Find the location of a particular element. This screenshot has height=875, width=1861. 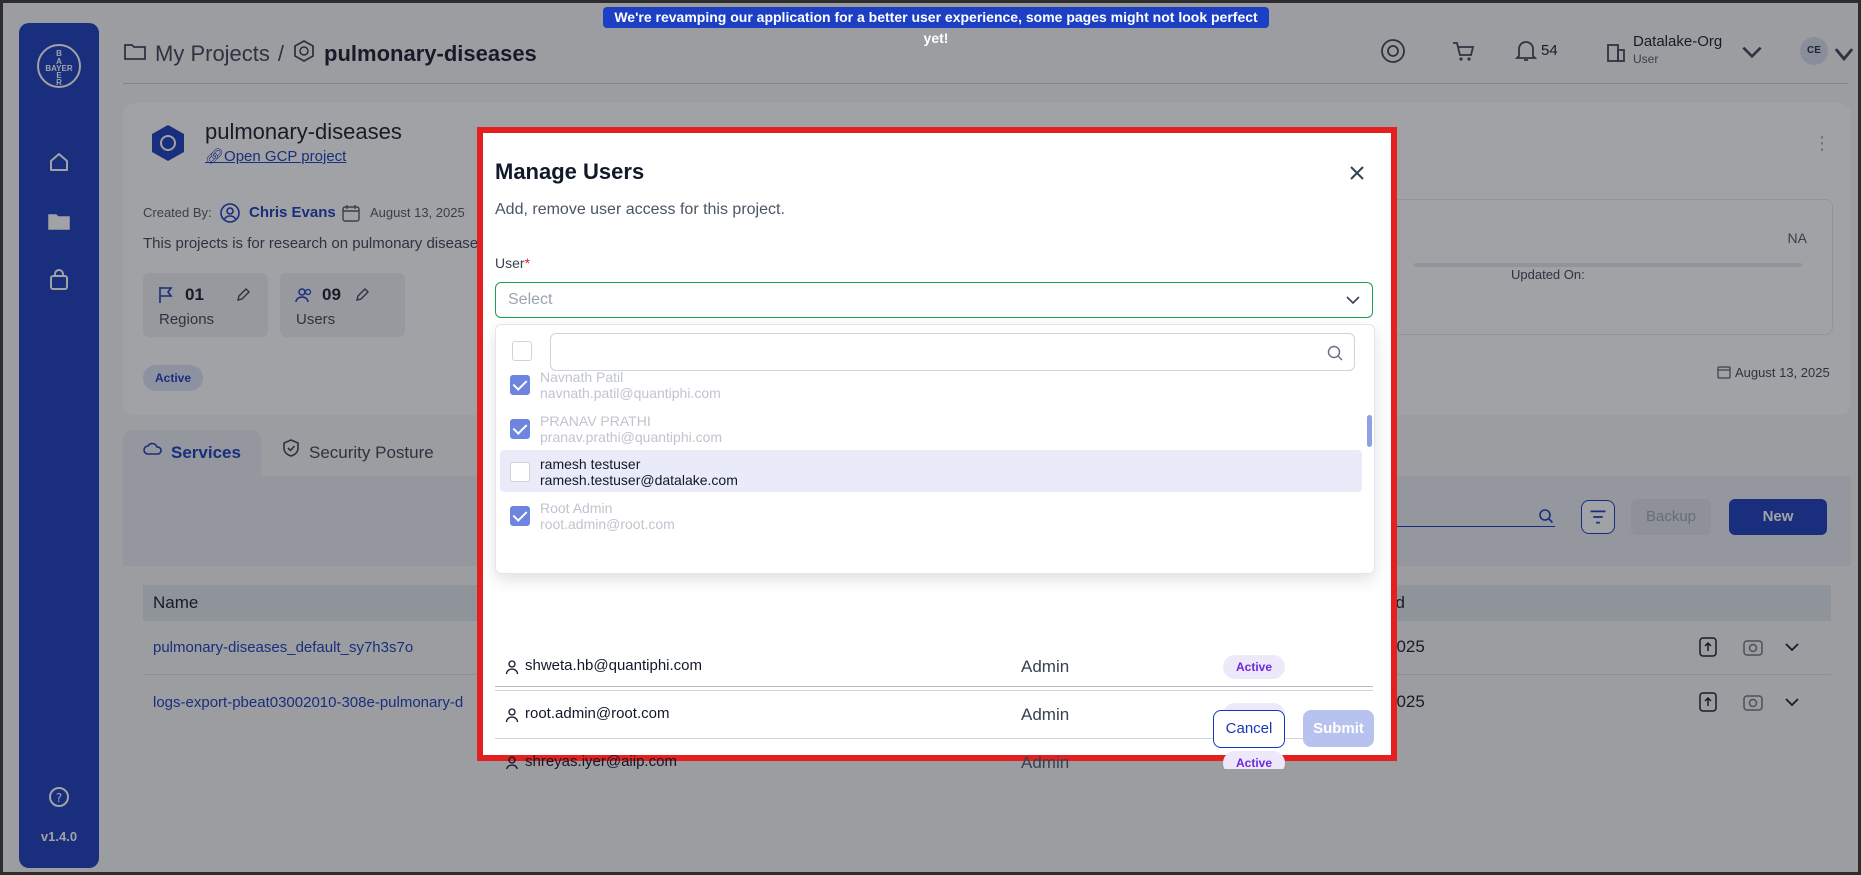

table-row: shweta.hb@quantiphi.com Admin Active is located at coordinates (934, 667).